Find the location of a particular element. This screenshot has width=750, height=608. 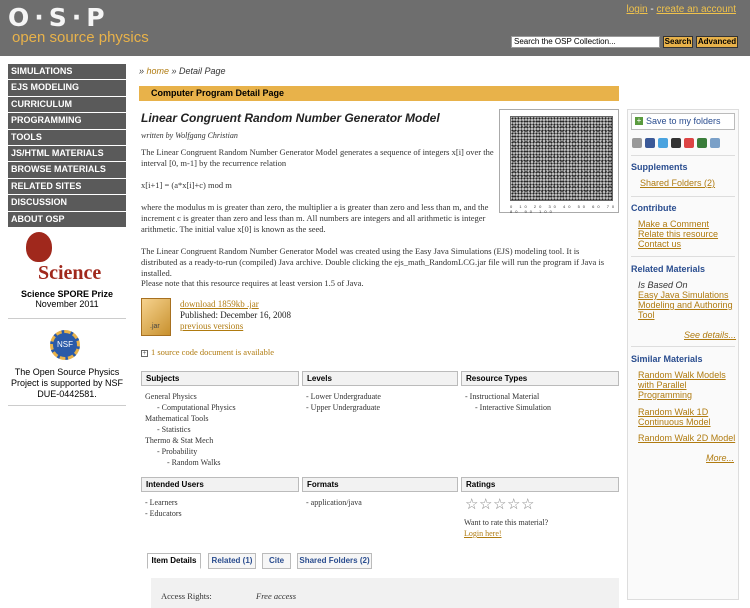

similar-link-random-walk-1d: Random Walk 1D is located at coordinates (673, 412).